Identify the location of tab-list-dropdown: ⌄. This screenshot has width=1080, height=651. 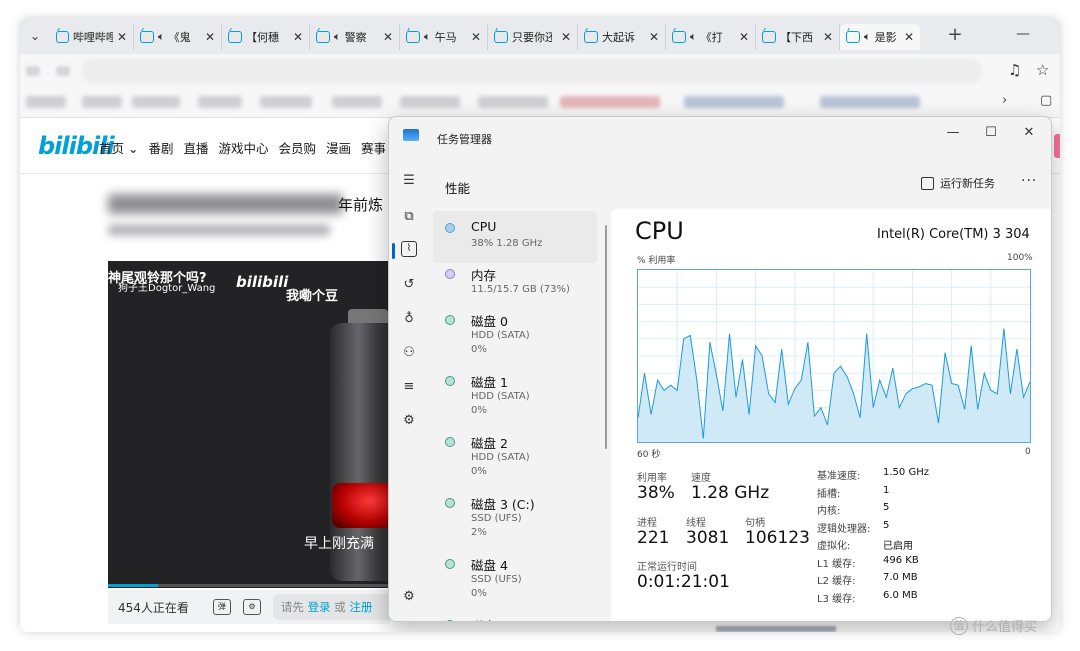
(35, 36).